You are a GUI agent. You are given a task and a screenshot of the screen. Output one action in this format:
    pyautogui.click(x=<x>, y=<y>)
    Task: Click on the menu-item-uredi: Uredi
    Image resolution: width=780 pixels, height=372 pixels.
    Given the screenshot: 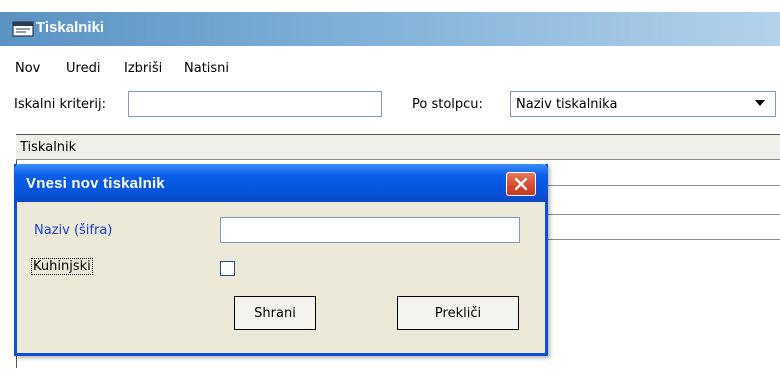 What is the action you would take?
    pyautogui.click(x=83, y=68)
    